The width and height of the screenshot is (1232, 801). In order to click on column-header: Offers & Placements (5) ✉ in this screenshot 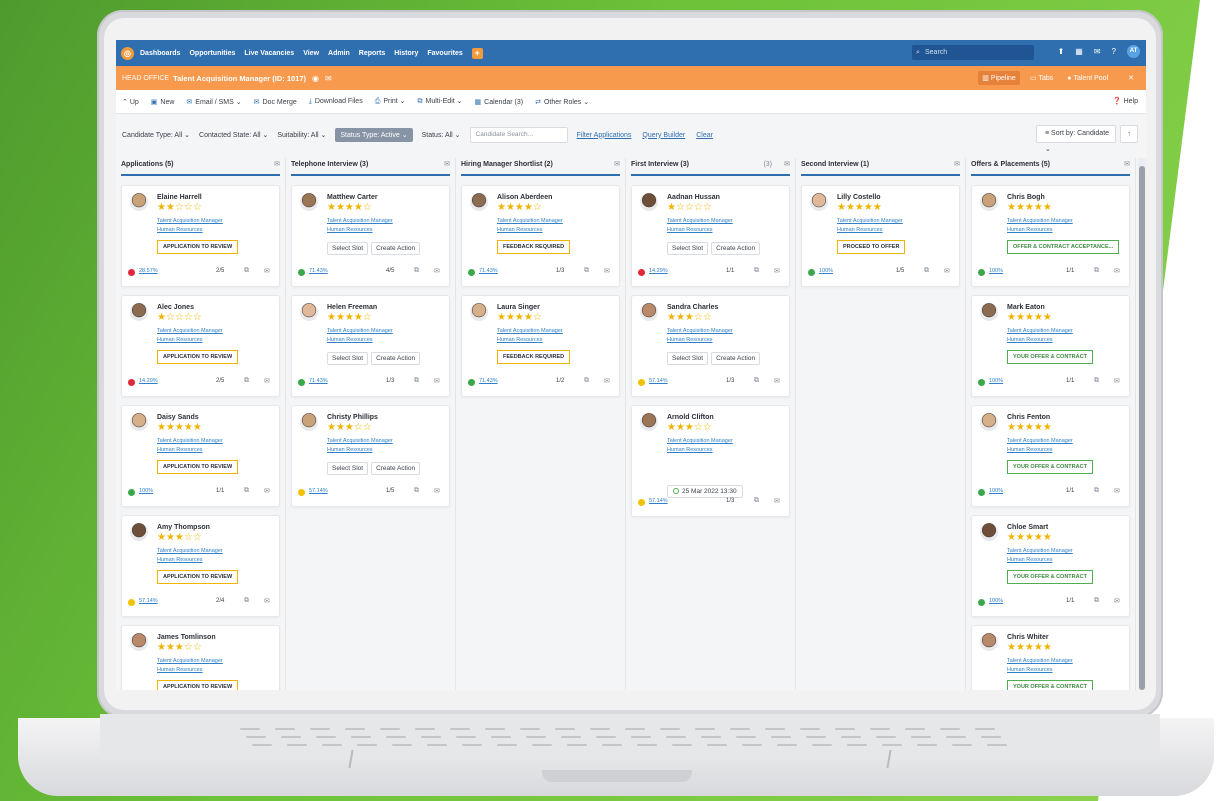, I will do `click(1050, 167)`.